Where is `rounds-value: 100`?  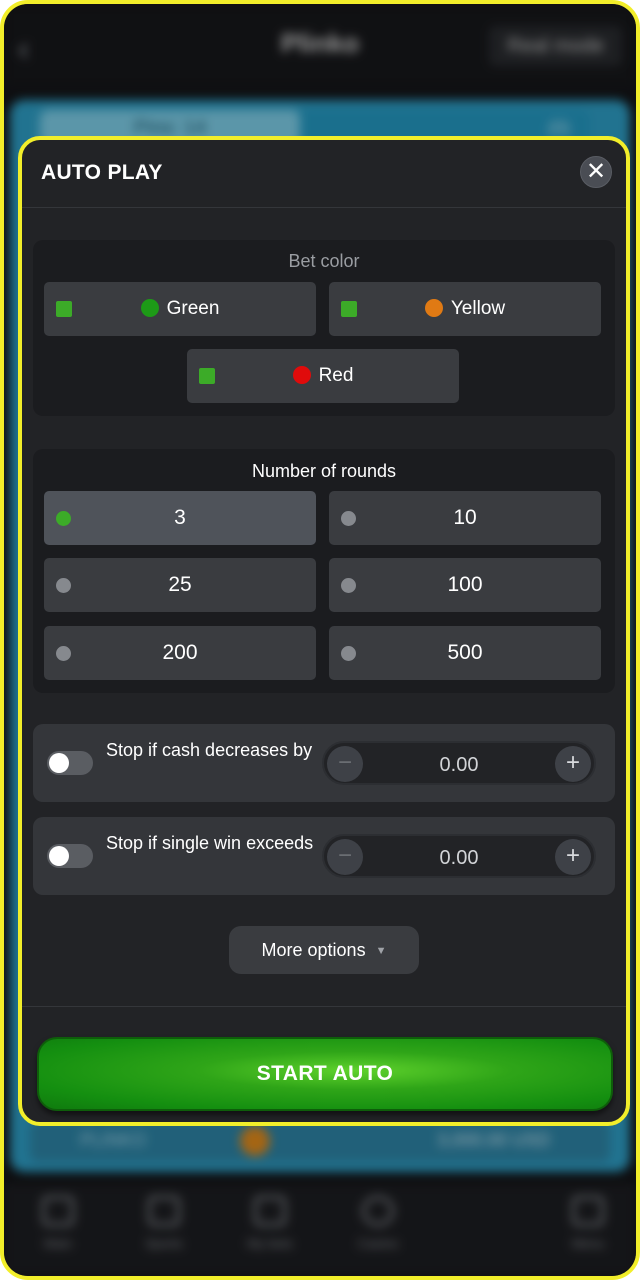
rounds-value: 100 is located at coordinates (465, 584).